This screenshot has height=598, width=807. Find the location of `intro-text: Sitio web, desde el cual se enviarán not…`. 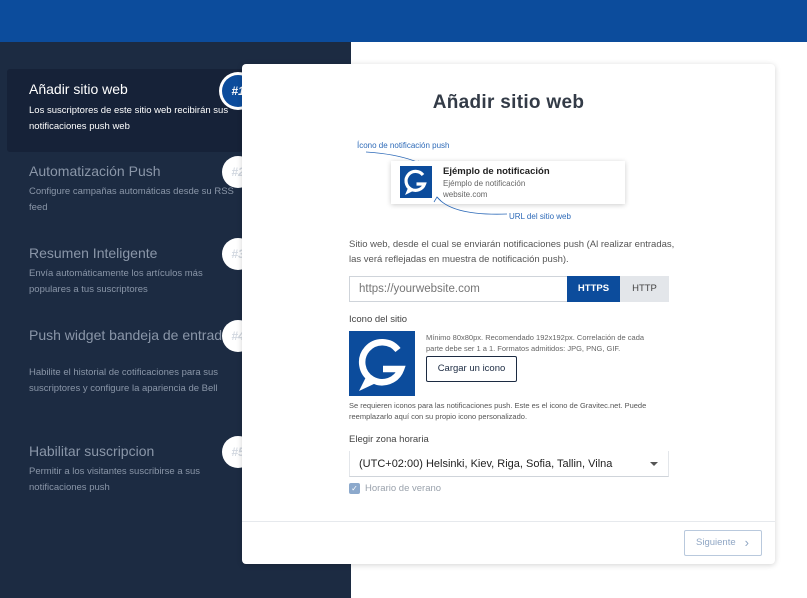

intro-text: Sitio web, desde el cual se enviarán not… is located at coordinates (512, 252).